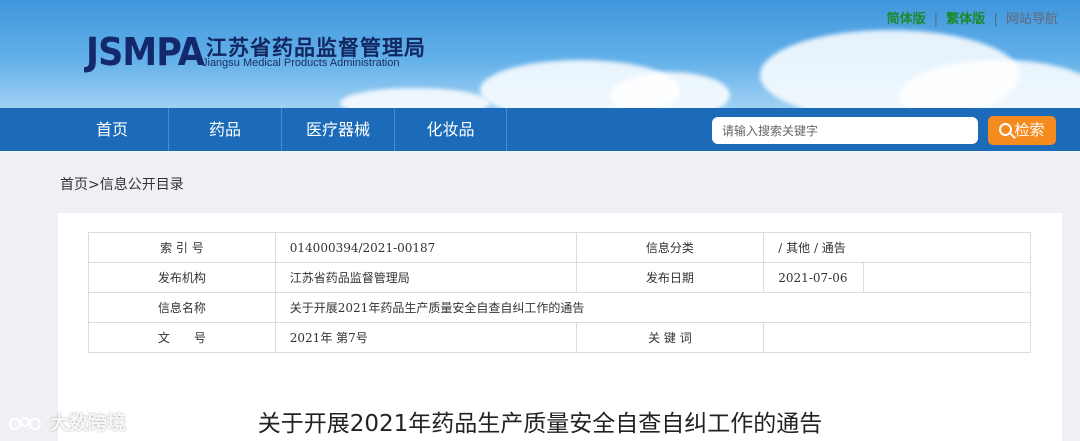  I want to click on keywords-value, so click(897, 337).